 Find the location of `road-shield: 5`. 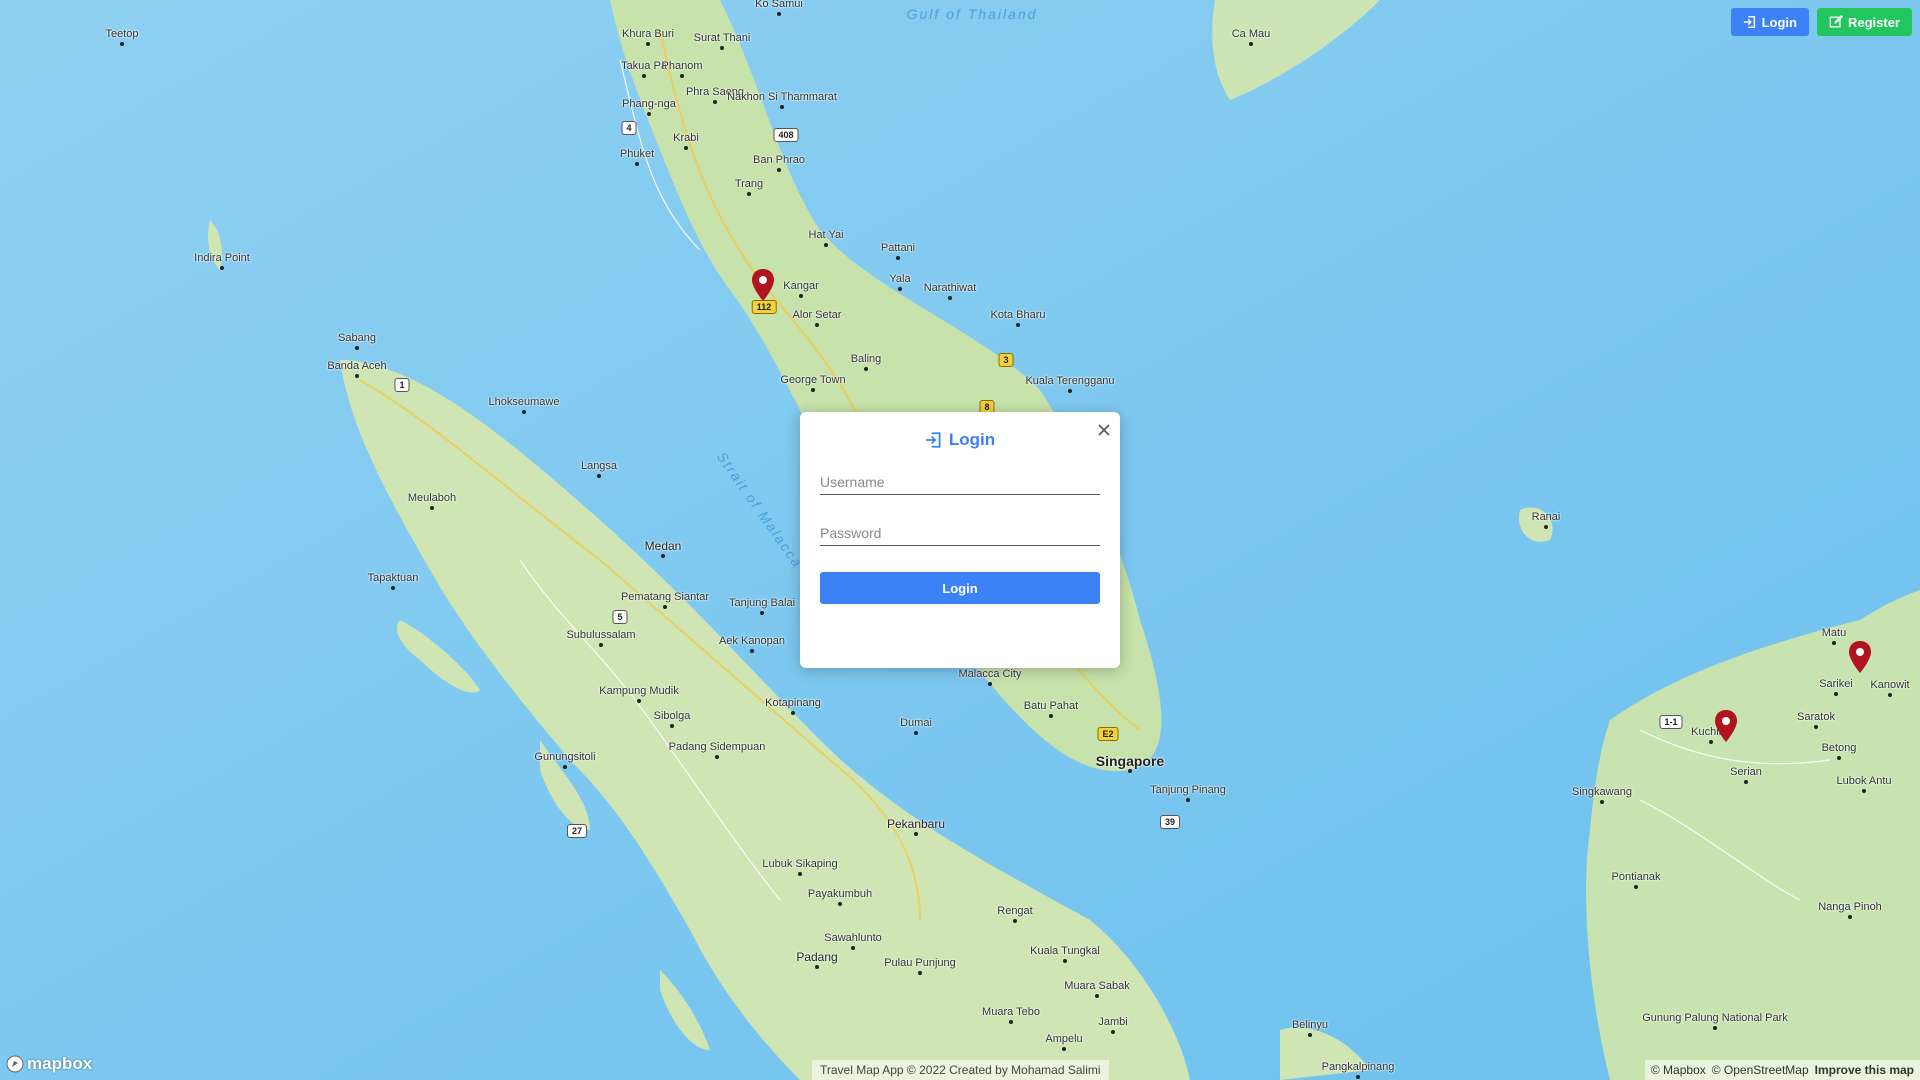

road-shield: 5 is located at coordinates (620, 617).